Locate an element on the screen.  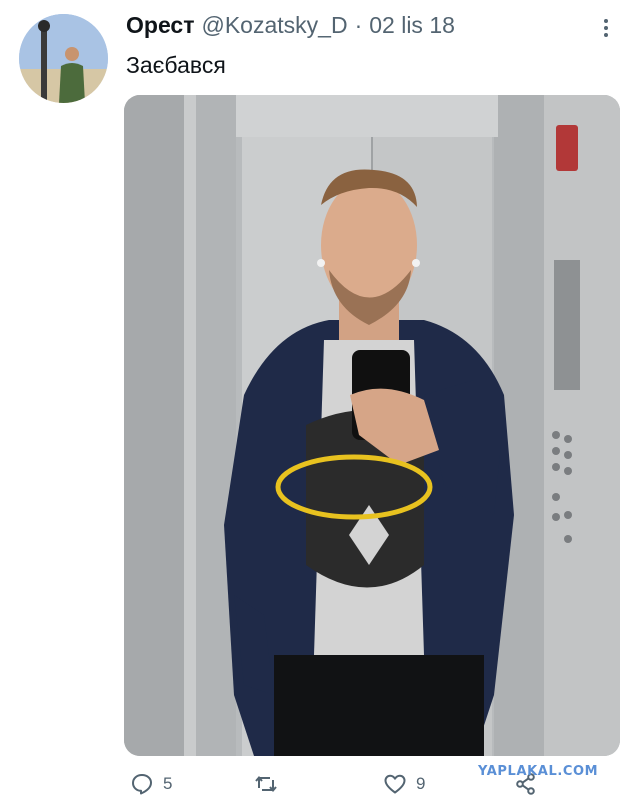
retweet-icon is located at coordinates (266, 784).